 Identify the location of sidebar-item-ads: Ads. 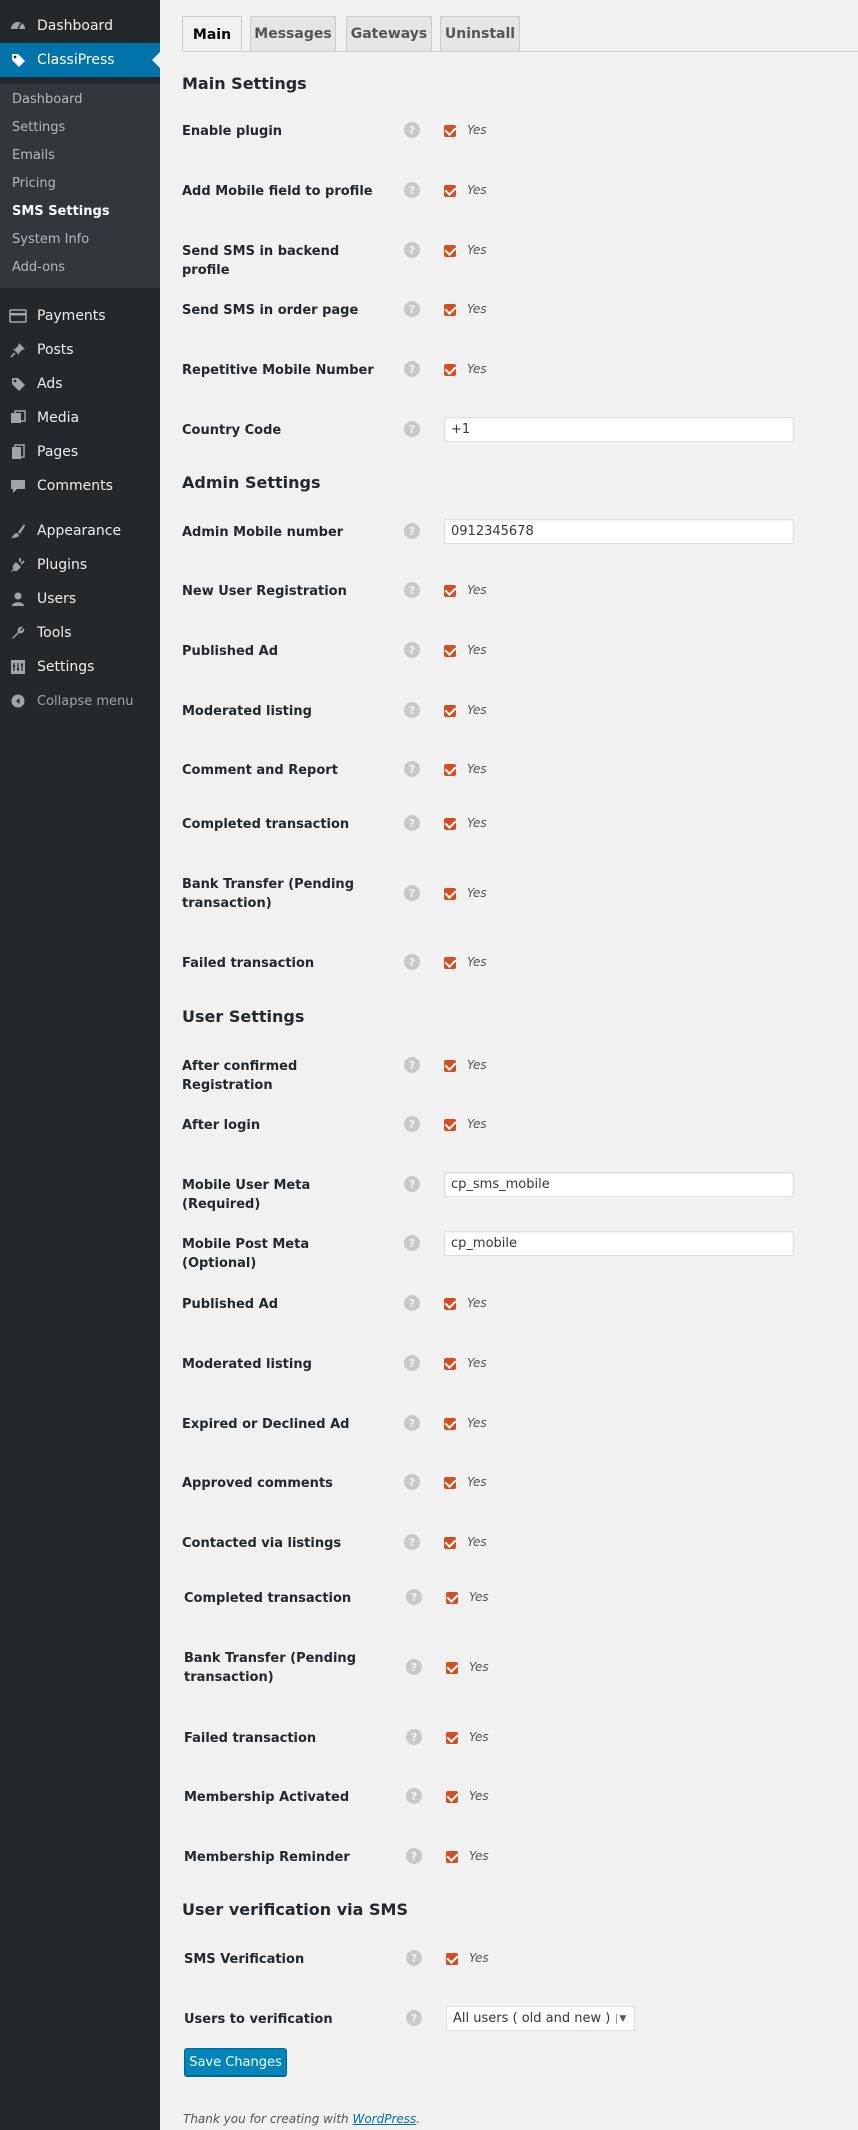
(80, 384).